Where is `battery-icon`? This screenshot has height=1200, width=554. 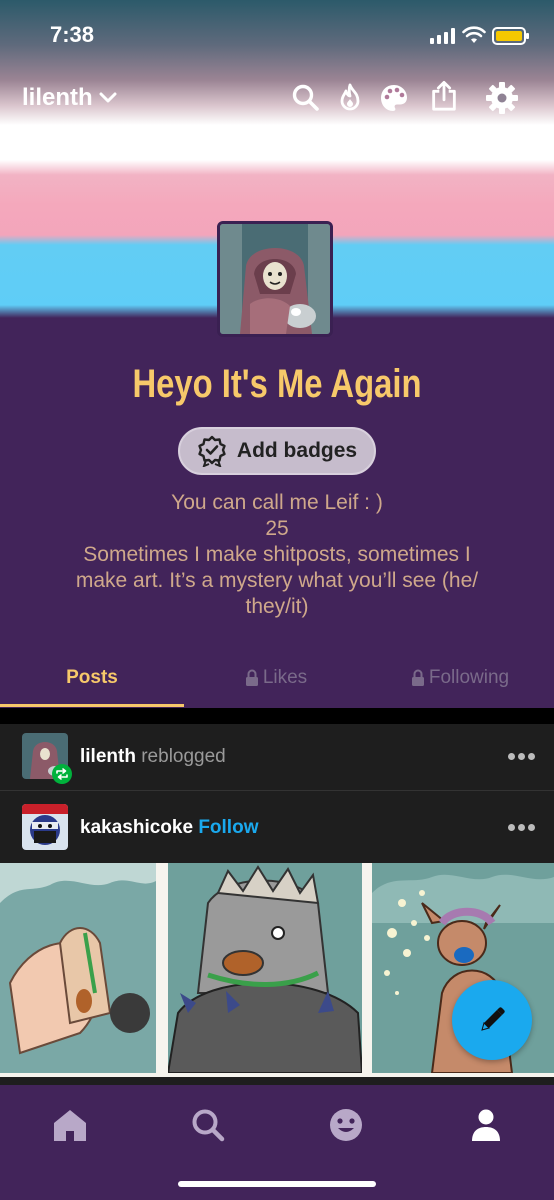
battery-icon is located at coordinates (510, 36).